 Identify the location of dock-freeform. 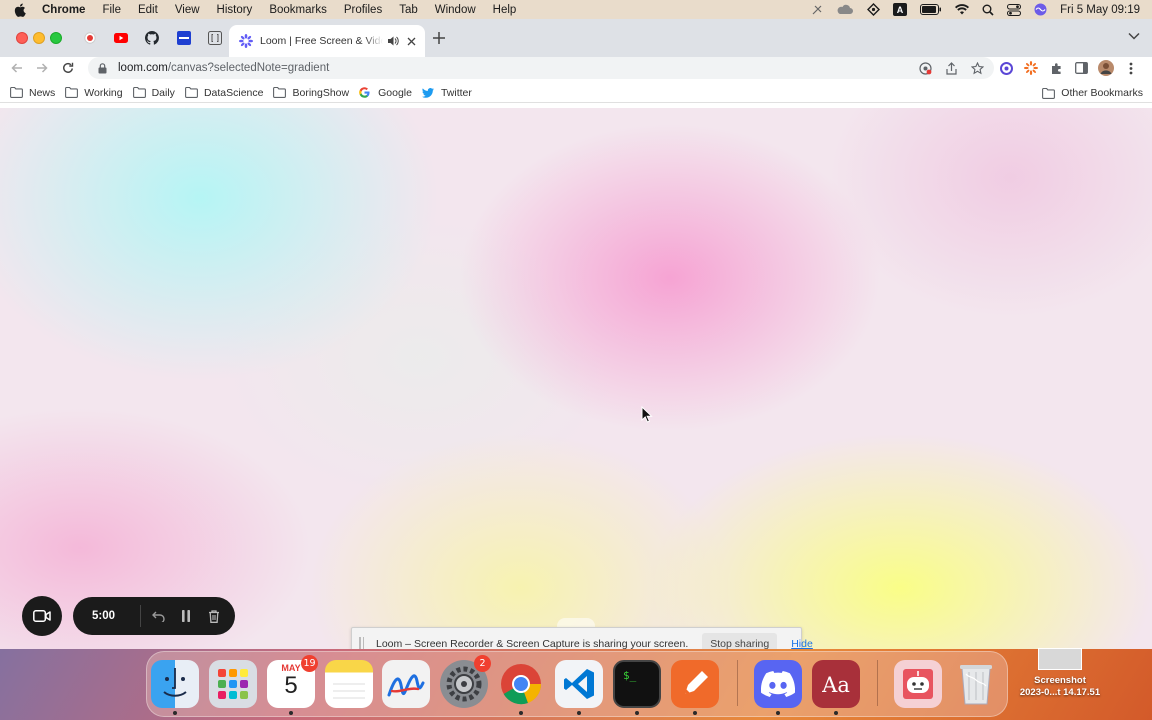
(406, 684).